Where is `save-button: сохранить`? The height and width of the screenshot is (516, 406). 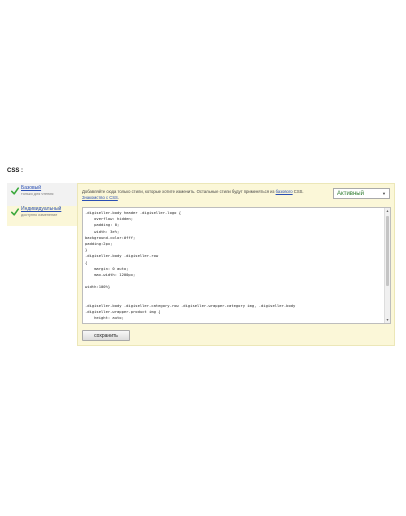
save-button: сохранить is located at coordinates (106, 335).